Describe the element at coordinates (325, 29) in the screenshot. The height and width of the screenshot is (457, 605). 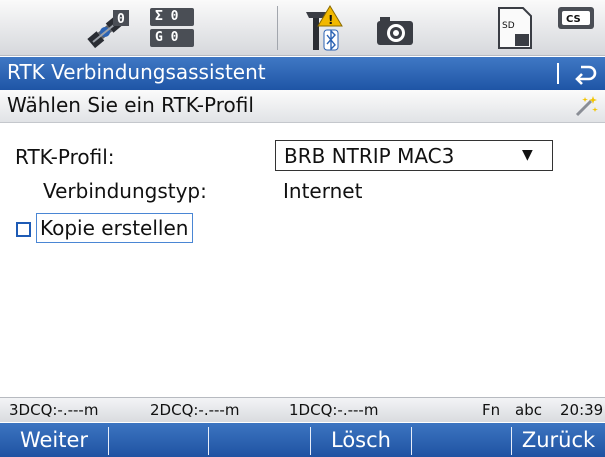
I see `gnss-antenna-warning-icon: !` at that location.